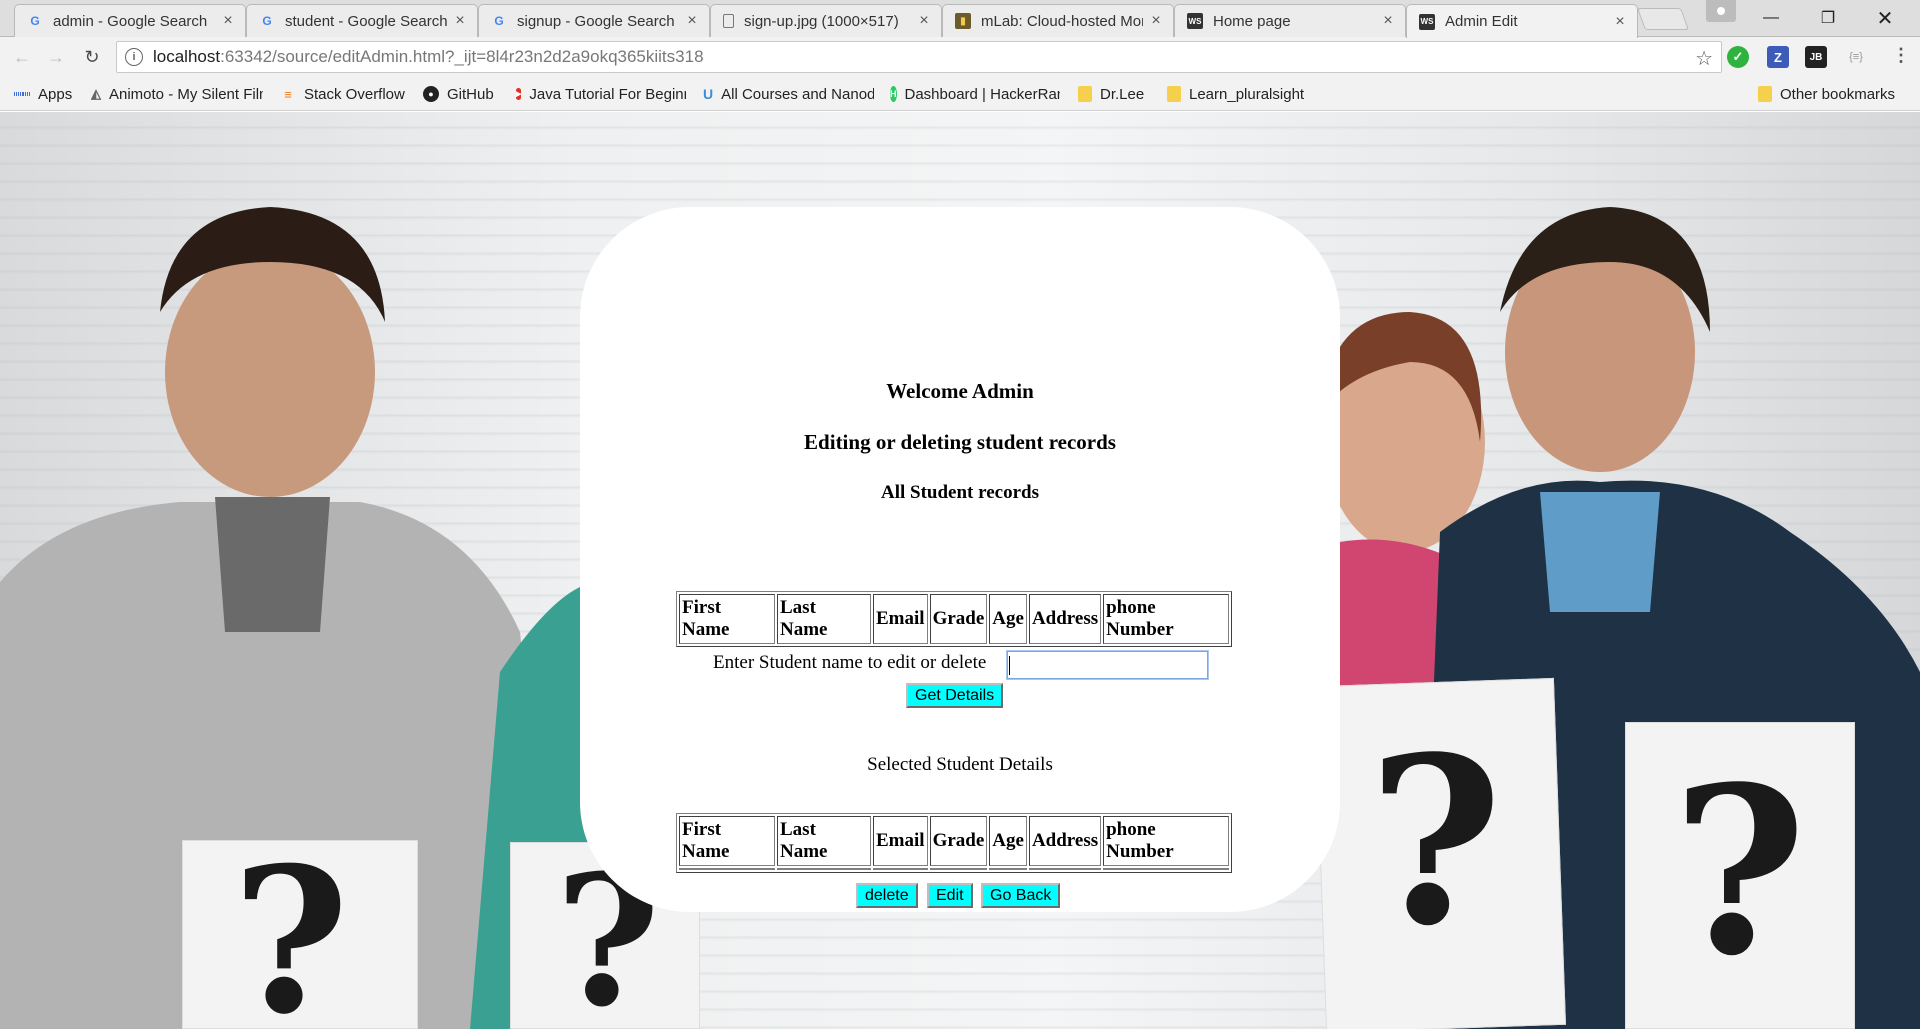 The width and height of the screenshot is (1920, 1029). Describe the element at coordinates (1771, 18) in the screenshot. I see `minimize-icon: —` at that location.